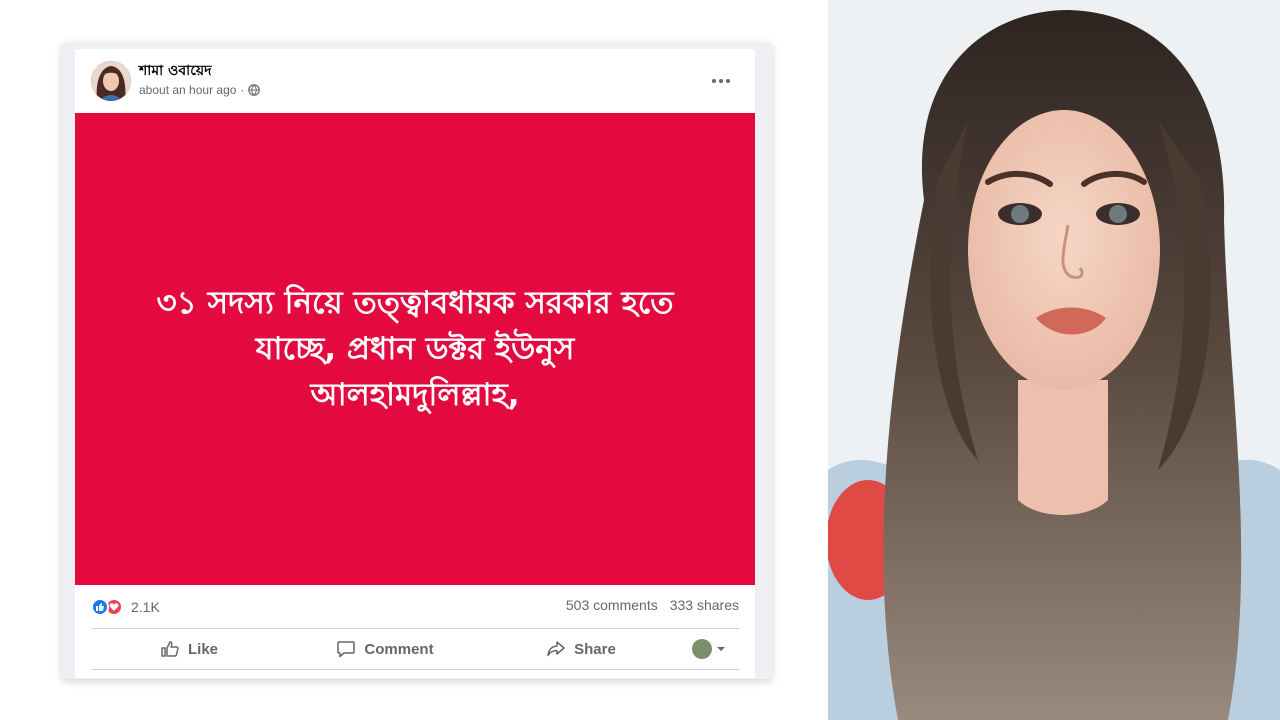 Image resolution: width=1280 pixels, height=720 pixels. I want to click on post-timestamp: about an hour ago, so click(187, 90).